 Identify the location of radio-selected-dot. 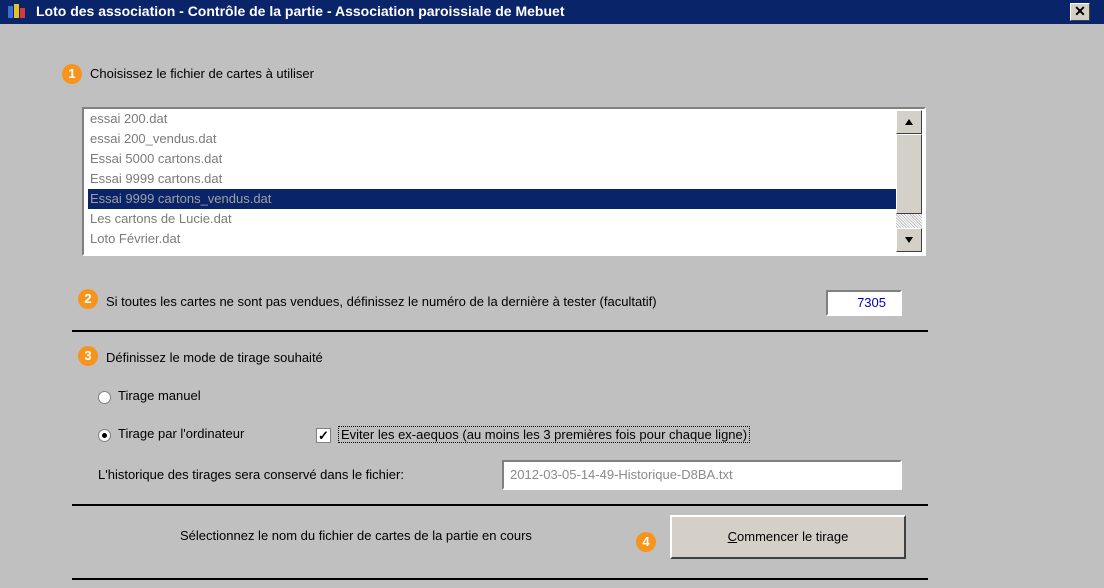
(104, 435).